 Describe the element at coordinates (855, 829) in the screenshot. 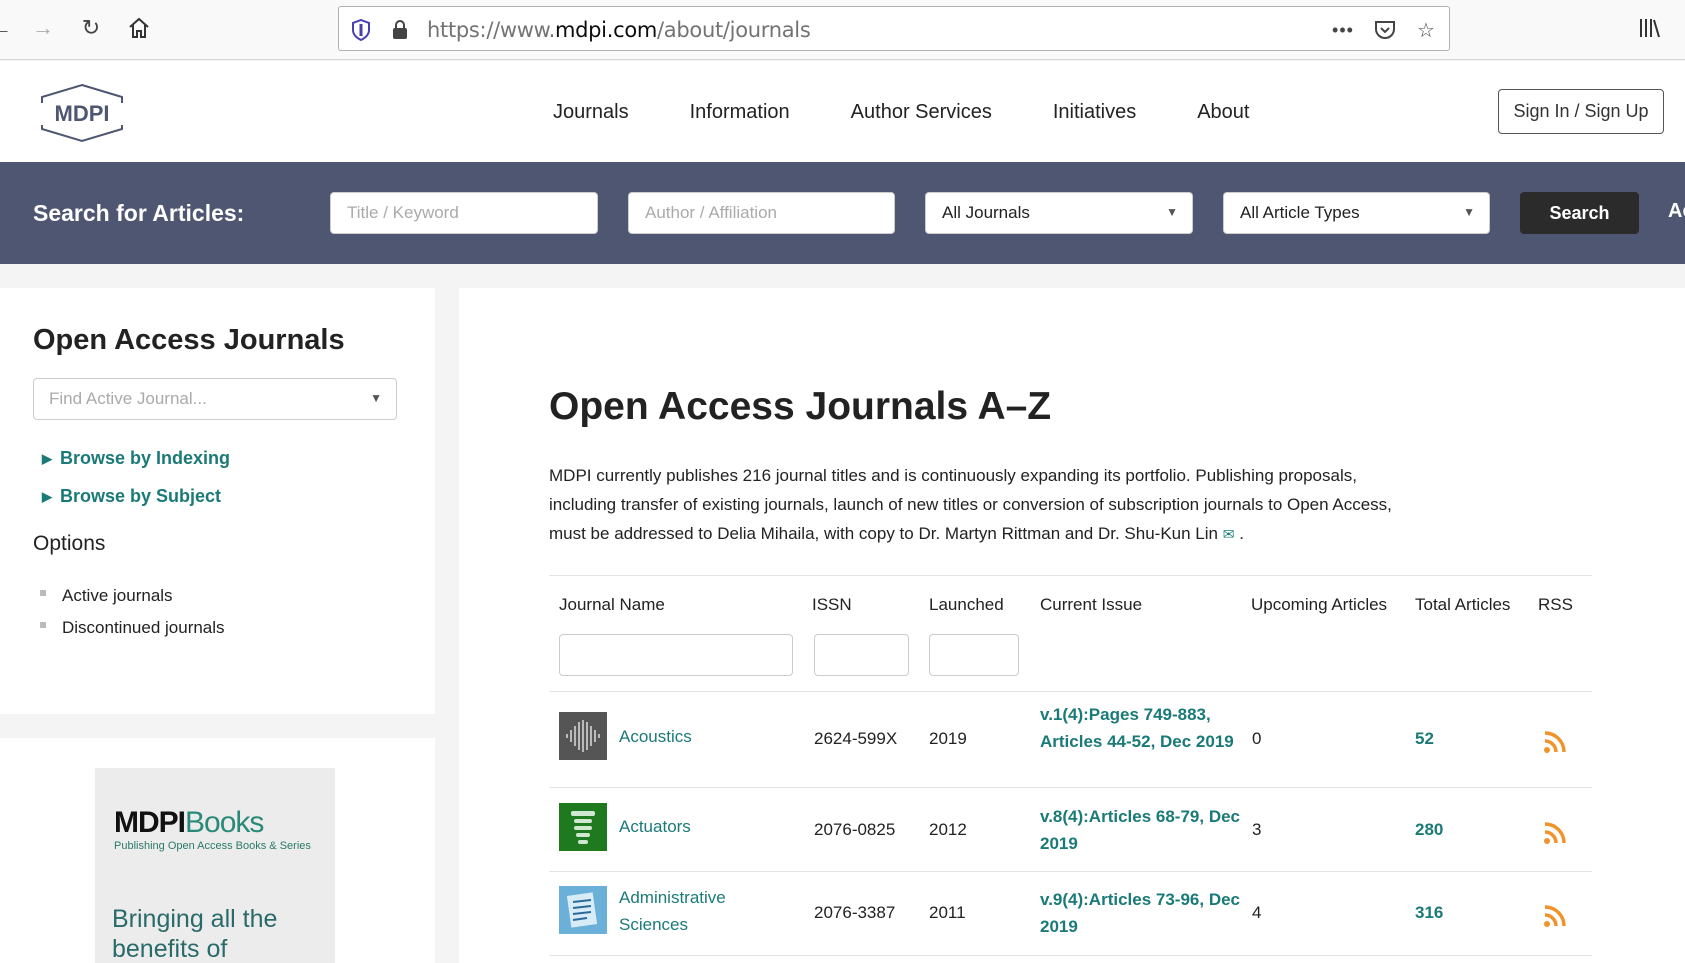

I see `issn-value: 2076-0825` at that location.